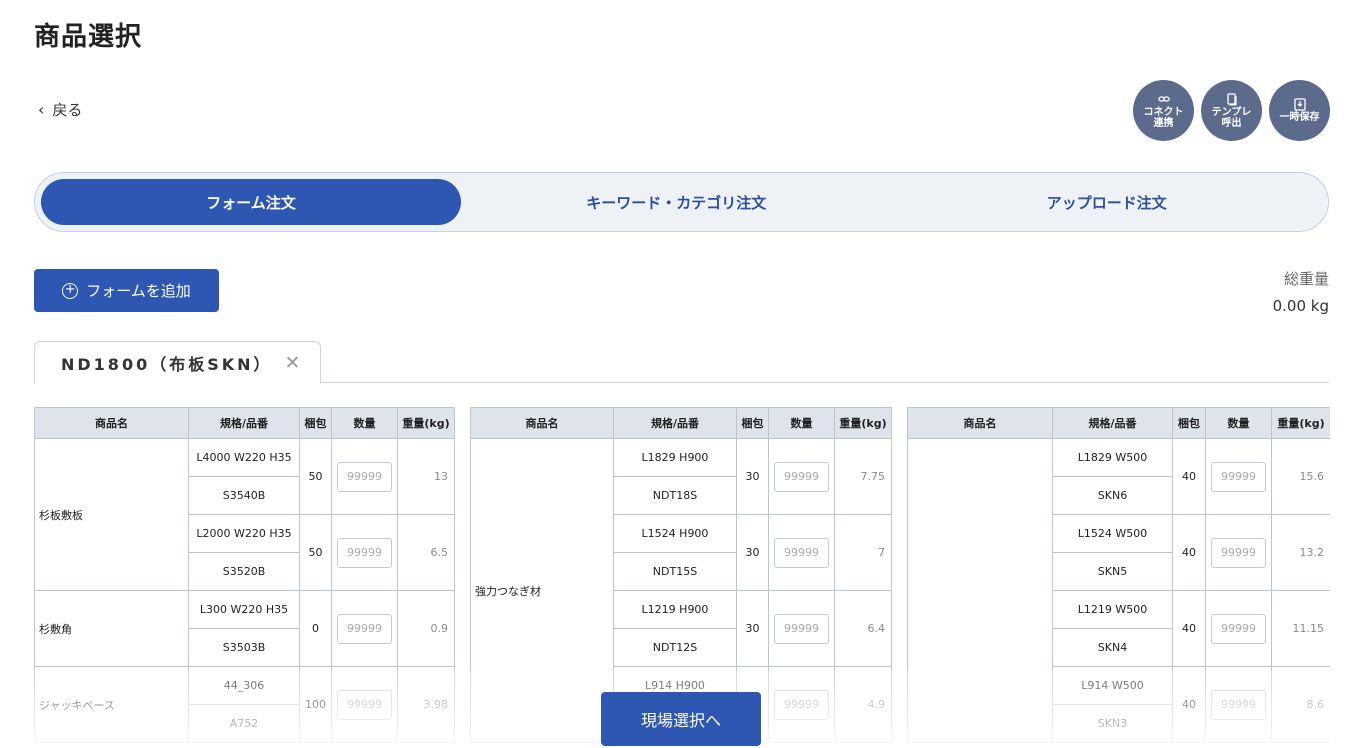  I want to click on product-name: 杉敷角, so click(111, 628).